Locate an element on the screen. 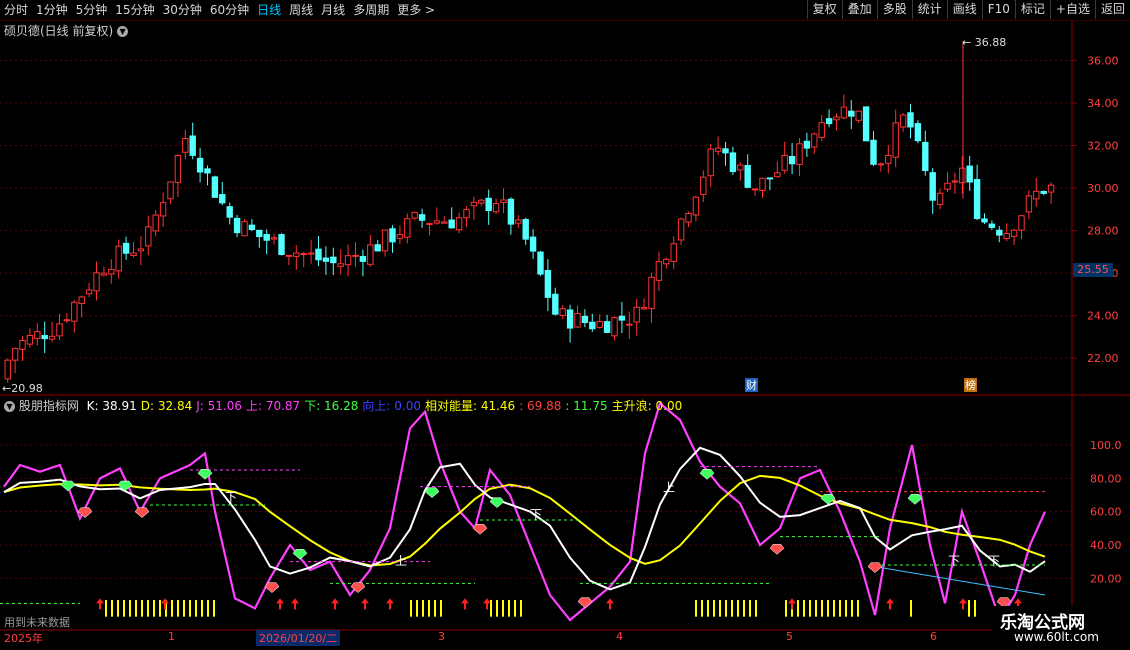 This screenshot has width=1130, height=650. current-price-tag: 25.55 is located at coordinates (1093, 270).